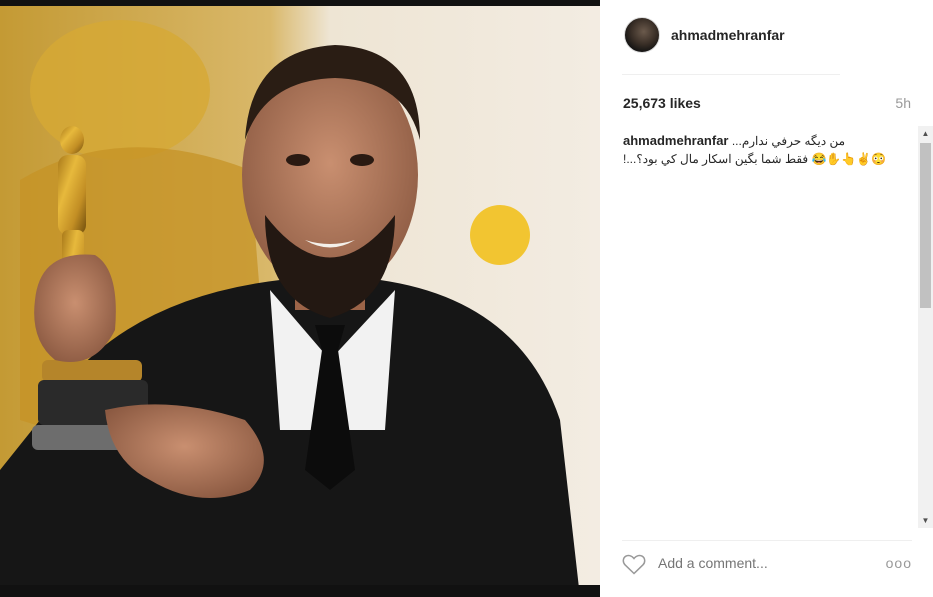 This screenshot has height=597, width=933. Describe the element at coordinates (758, 563) in the screenshot. I see `comment-input` at that location.